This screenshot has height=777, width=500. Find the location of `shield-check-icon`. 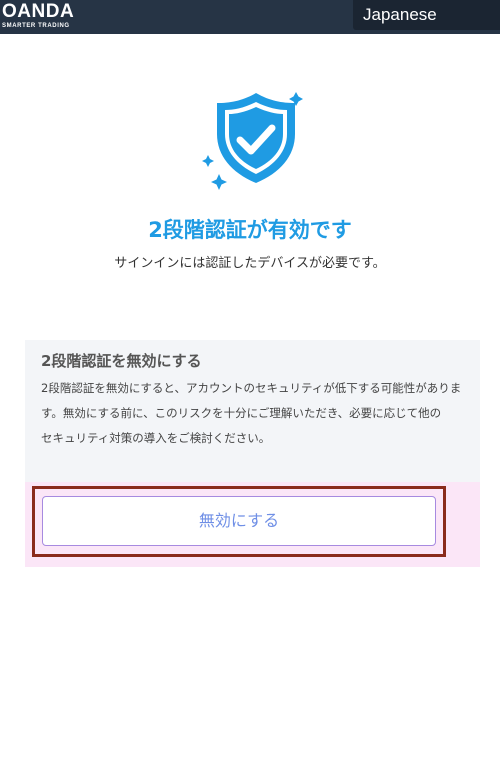

shield-check-icon is located at coordinates (252, 141).